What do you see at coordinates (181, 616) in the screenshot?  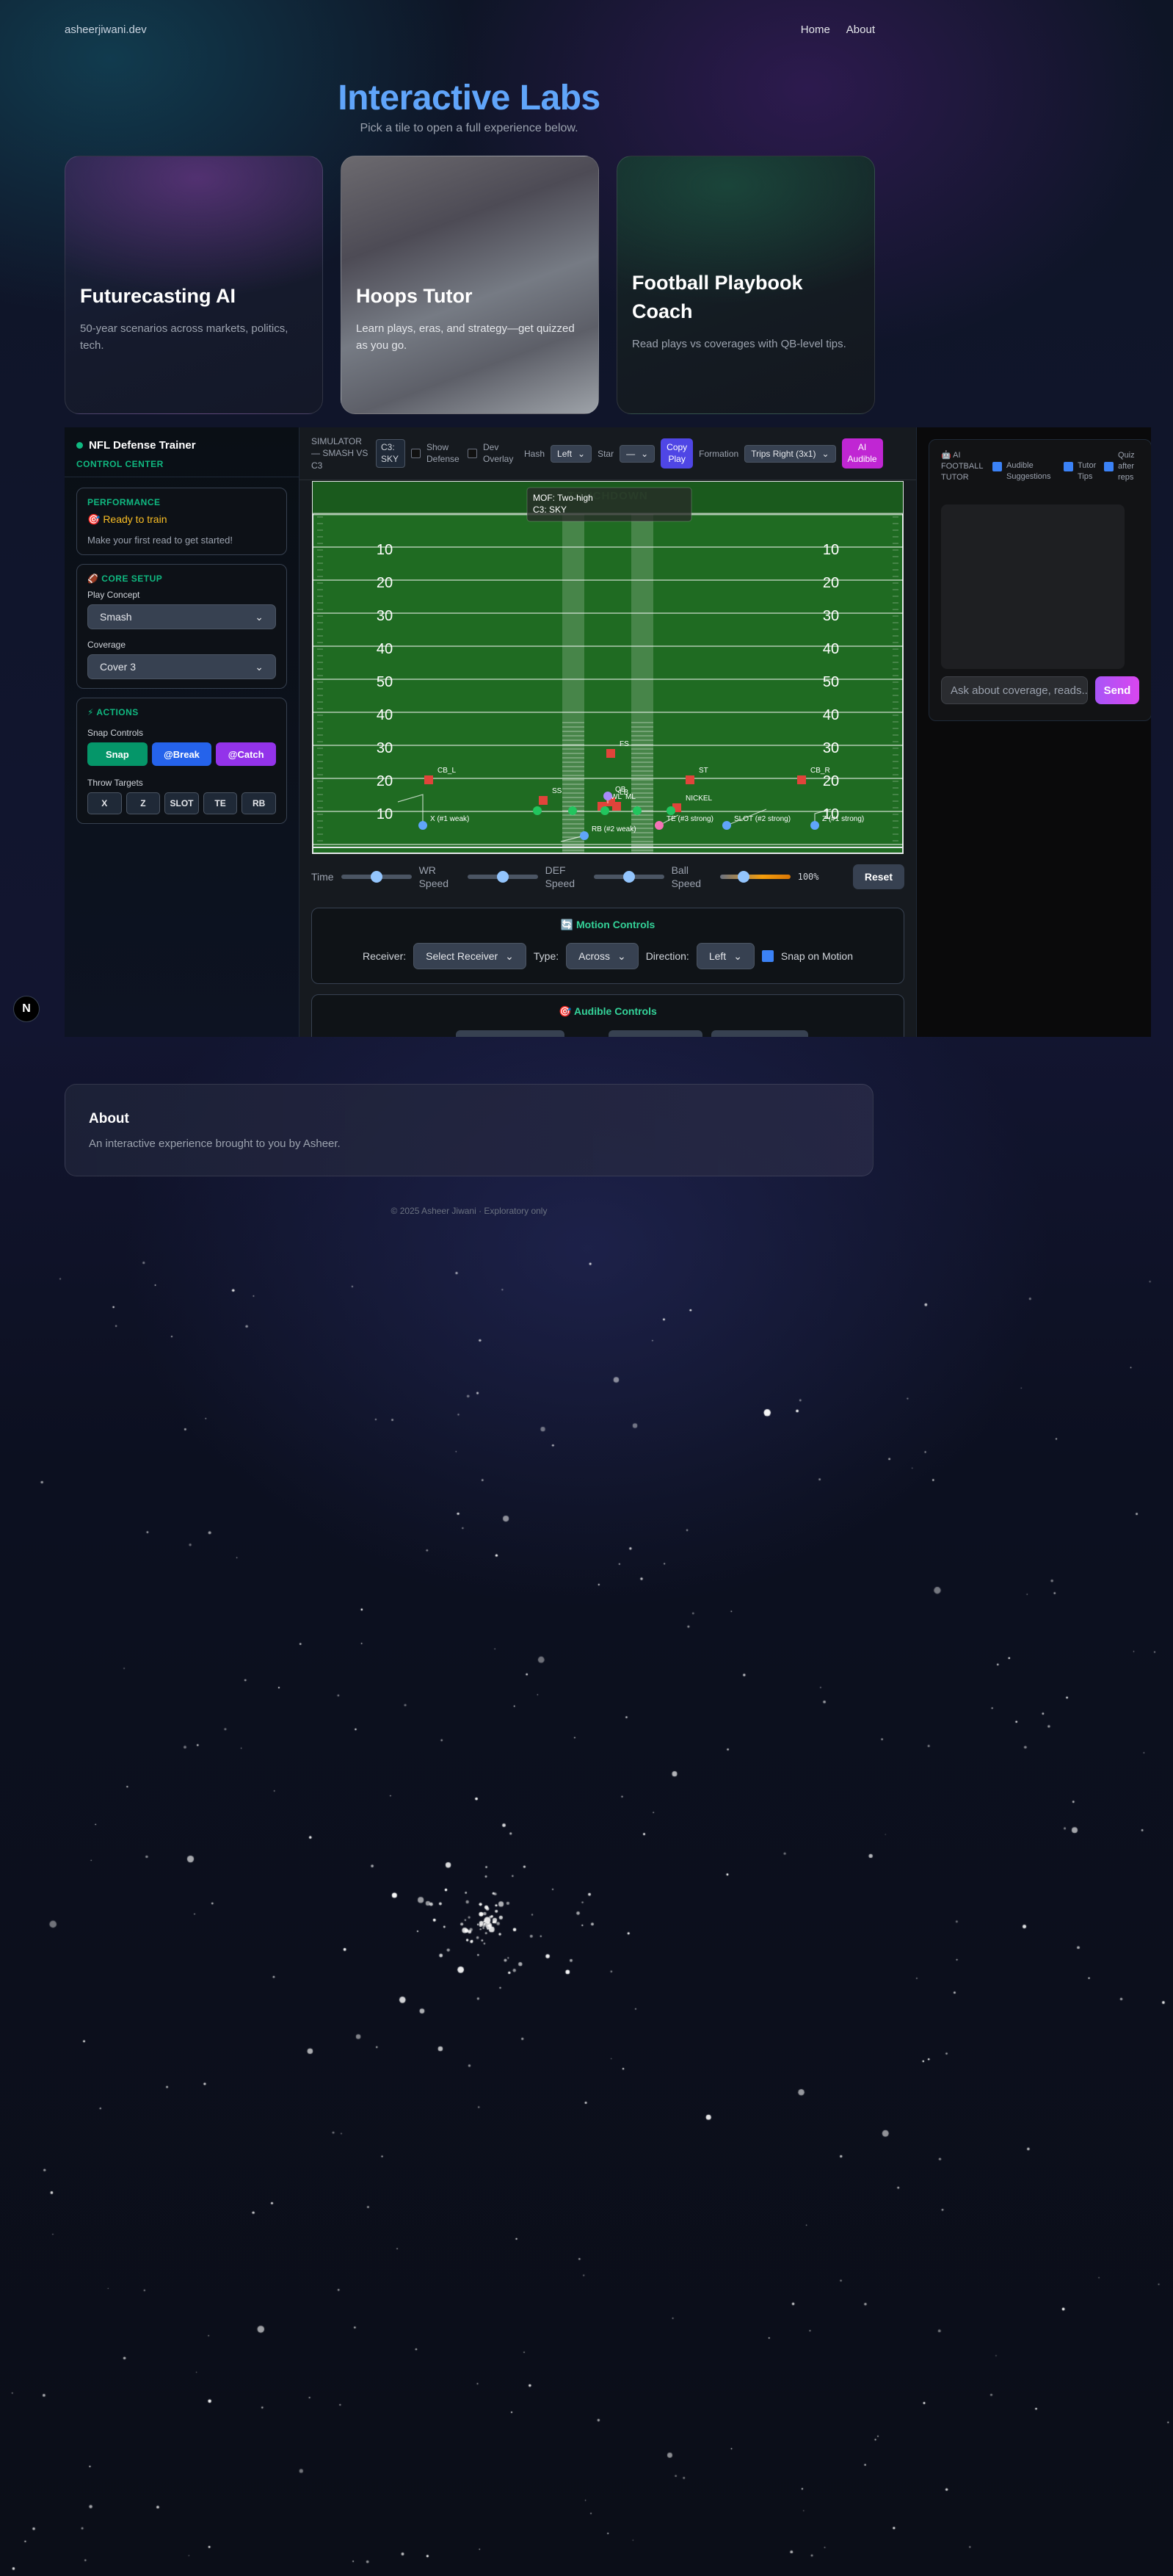 I see `play-concept-select: Smash ⌄` at bounding box center [181, 616].